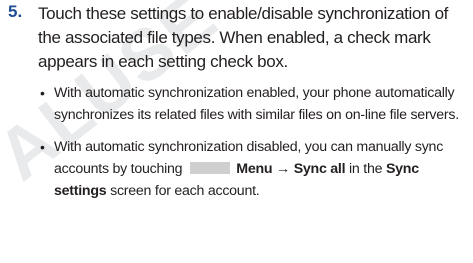  I want to click on menu-label: Menu, so click(254, 169).